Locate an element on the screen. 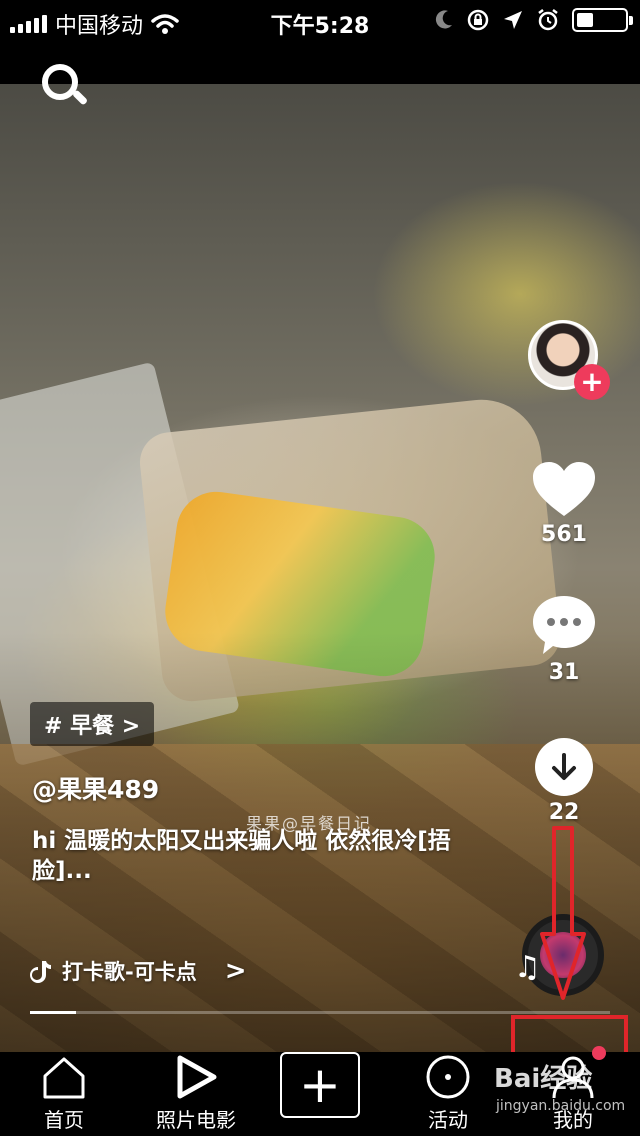 The height and width of the screenshot is (1136, 640). nav-activity: 活动 is located at coordinates (448, 1094).